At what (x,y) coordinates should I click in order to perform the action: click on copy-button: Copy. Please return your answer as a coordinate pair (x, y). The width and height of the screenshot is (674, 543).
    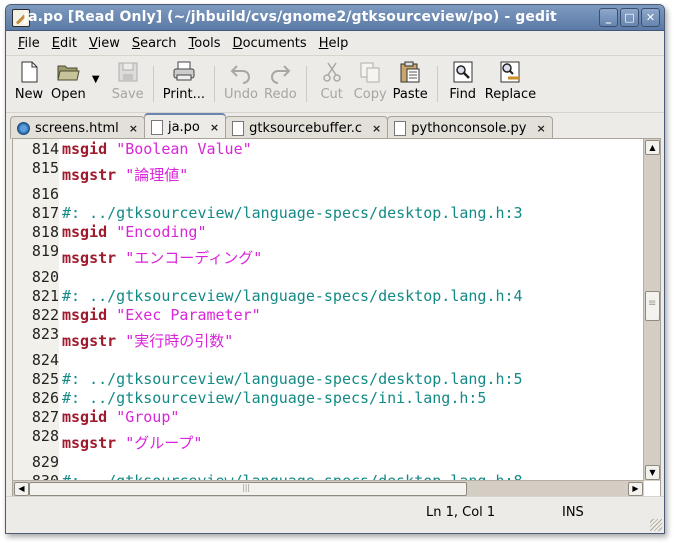
    Looking at the image, I should click on (370, 81).